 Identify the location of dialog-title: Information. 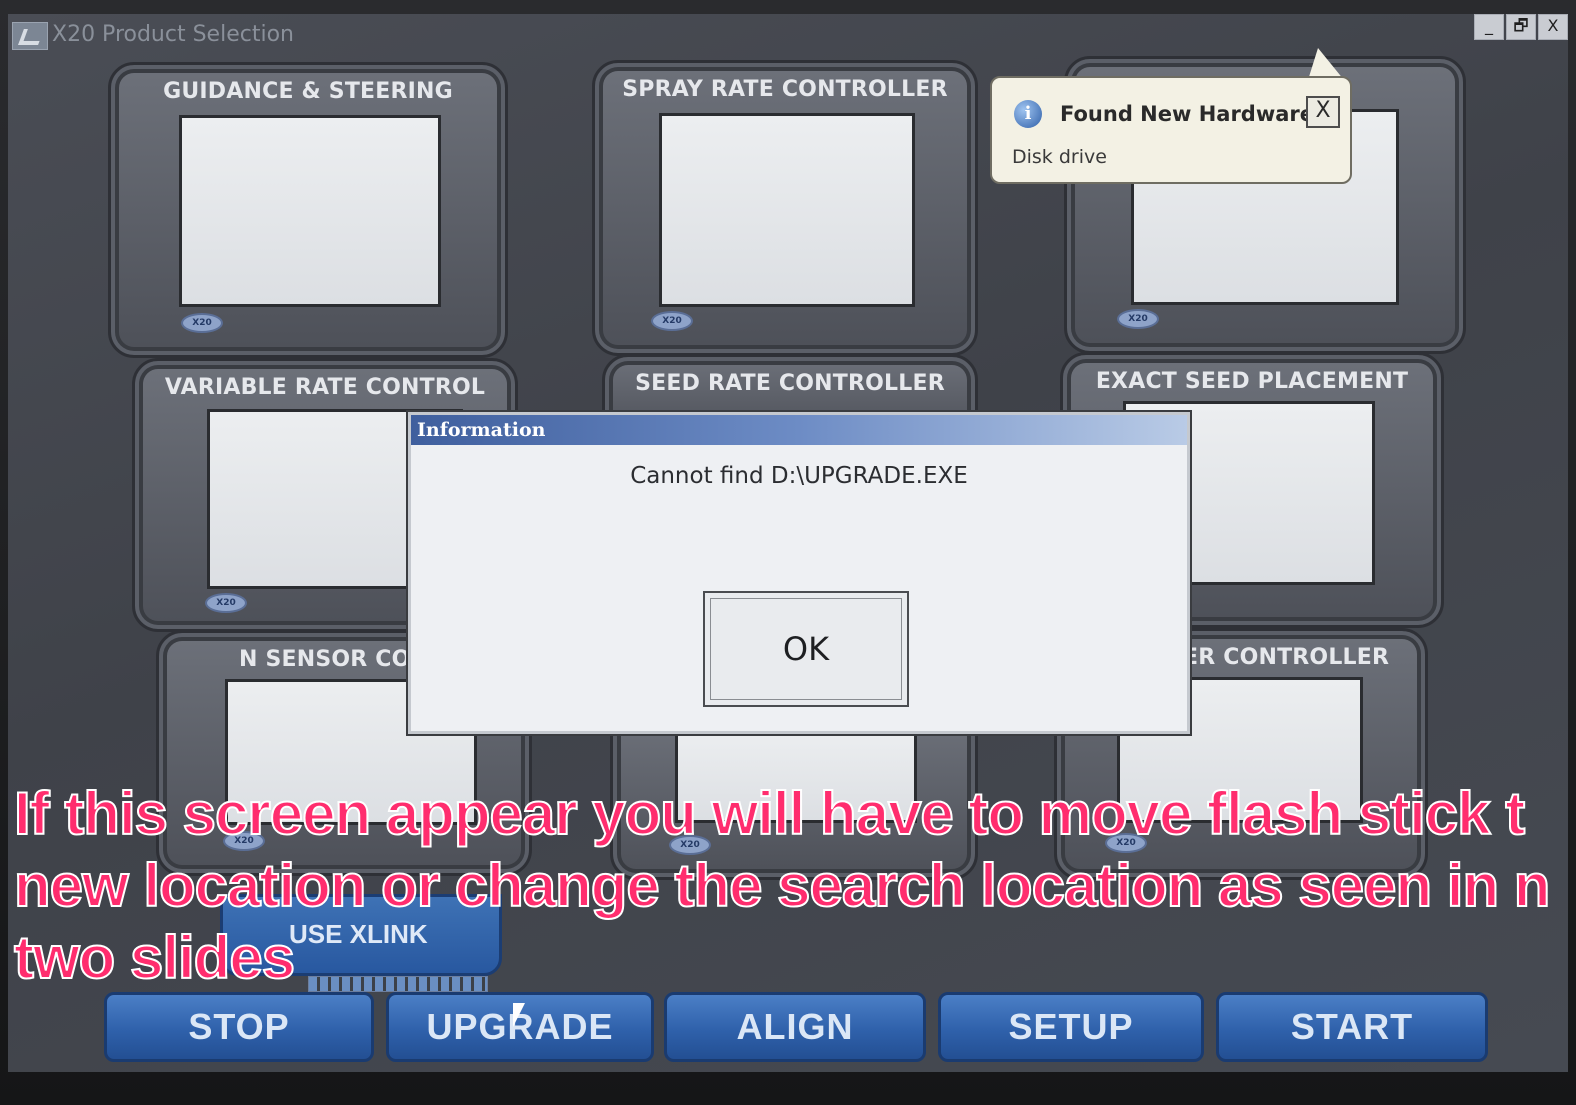
(481, 430).